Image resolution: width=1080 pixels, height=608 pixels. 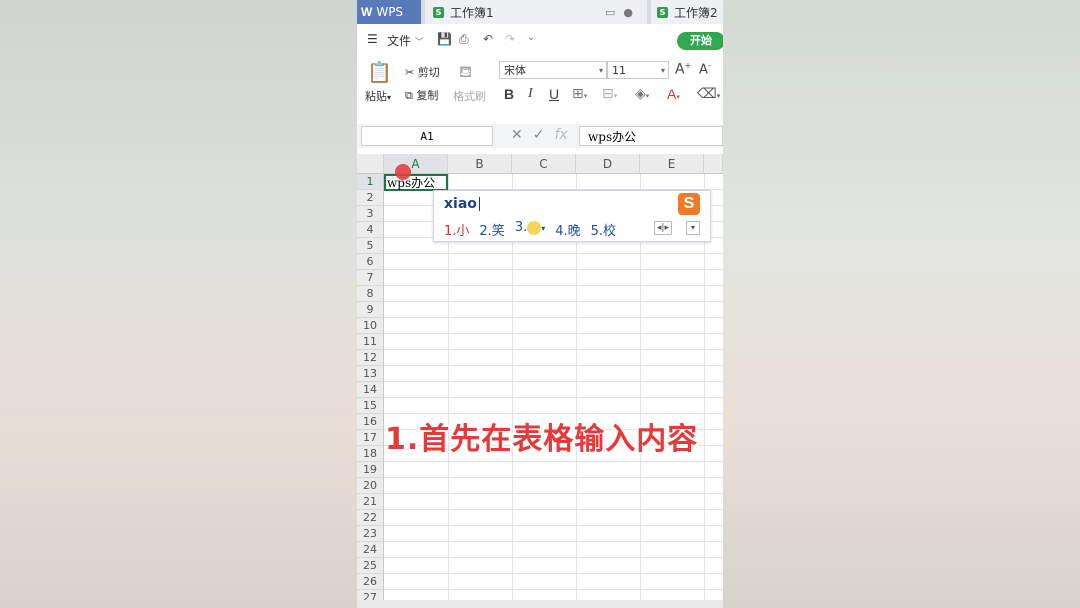 I want to click on select-all-corner, so click(x=370, y=164).